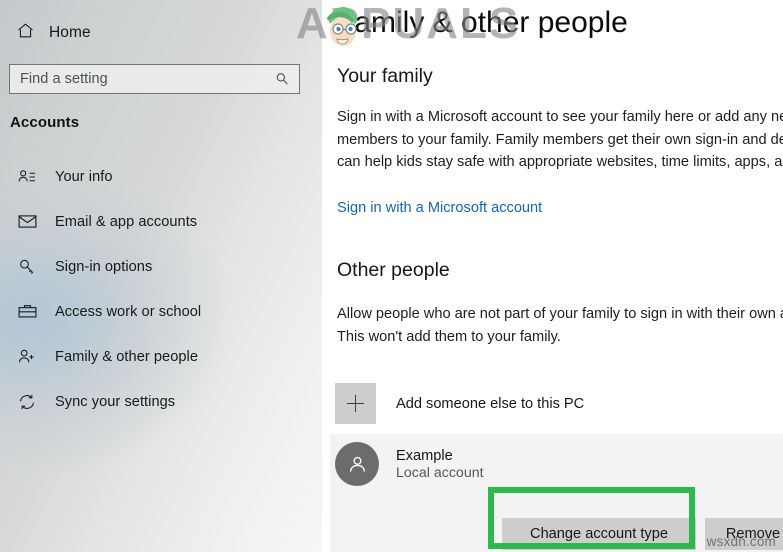  What do you see at coordinates (355, 403) in the screenshot?
I see `plus-icon` at bounding box center [355, 403].